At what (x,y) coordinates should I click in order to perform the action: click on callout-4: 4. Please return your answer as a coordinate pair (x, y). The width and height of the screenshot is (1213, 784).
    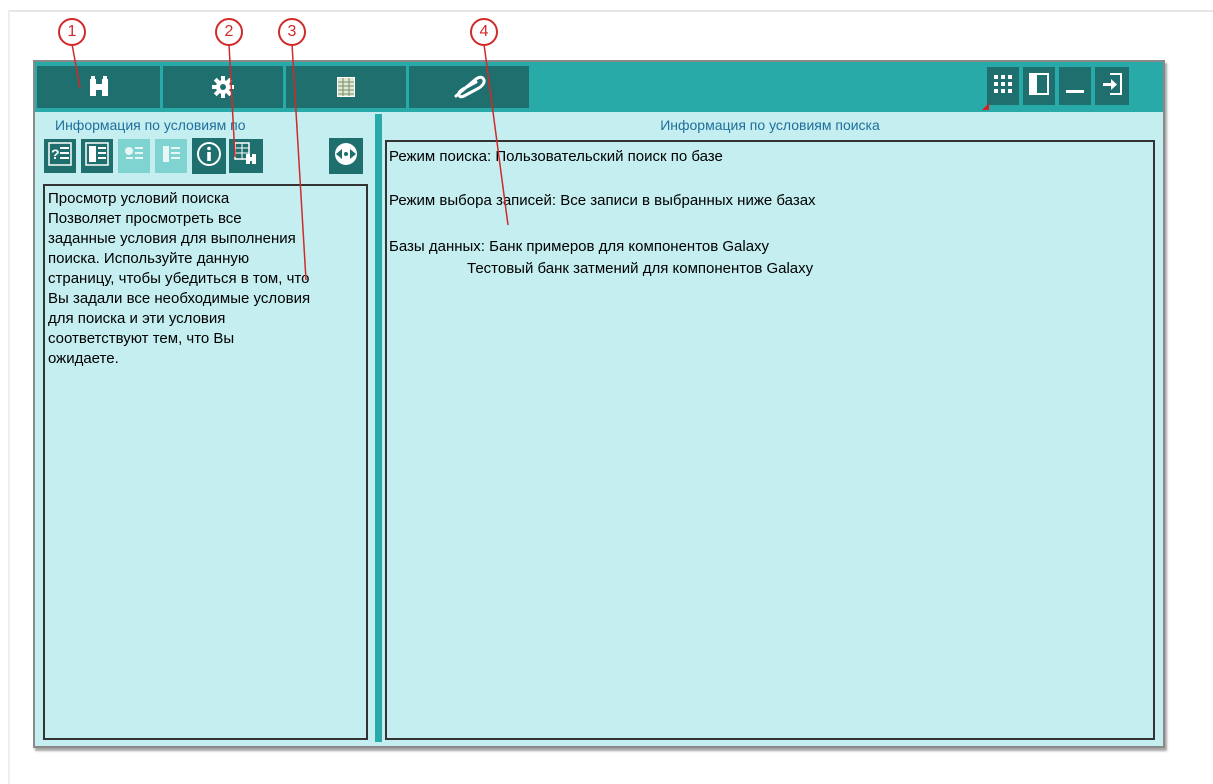
    Looking at the image, I should click on (484, 32).